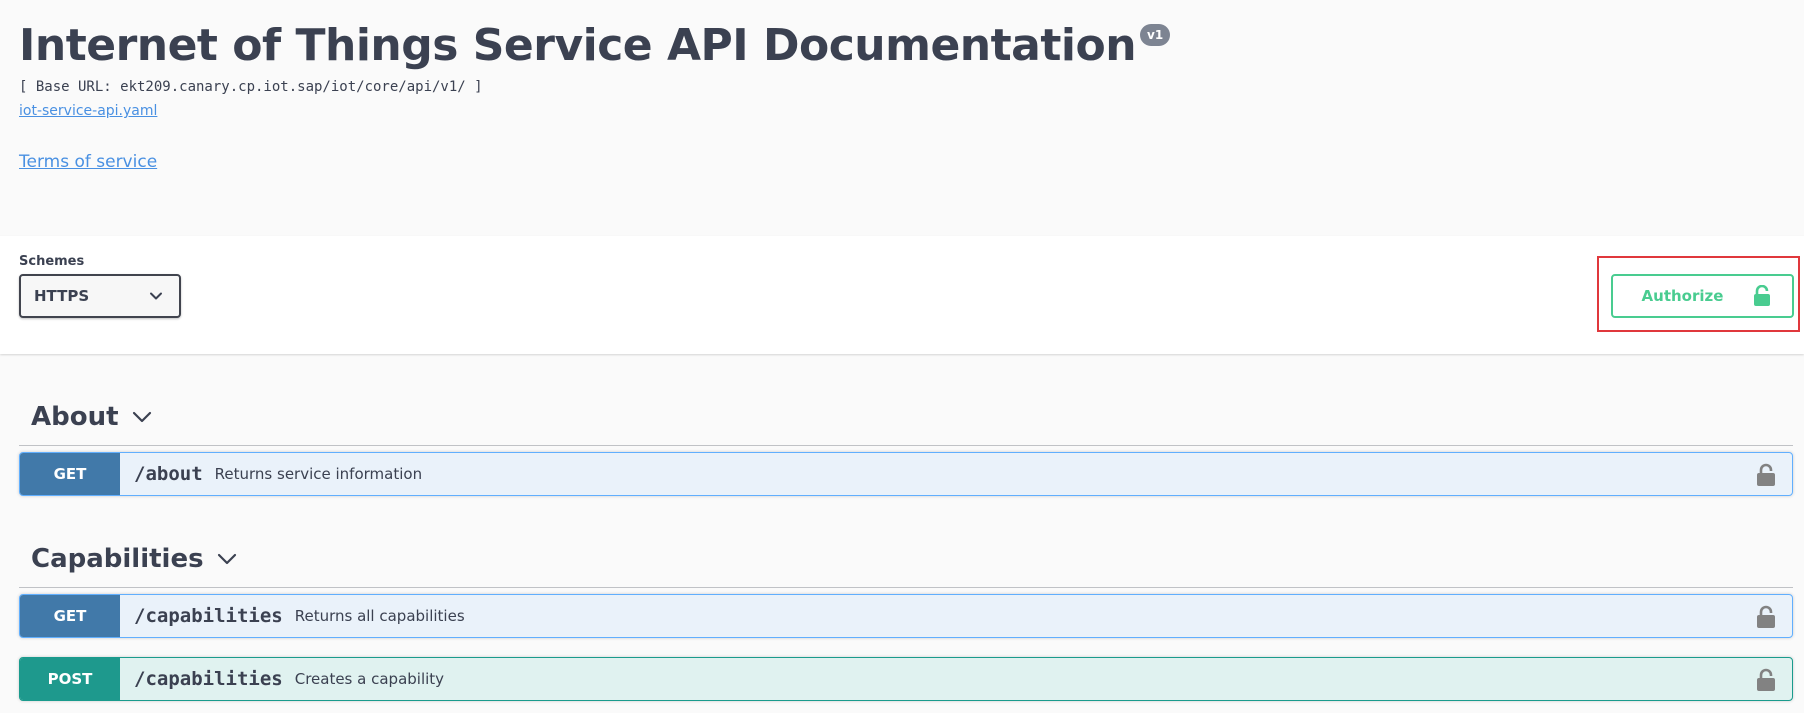  Describe the element at coordinates (906, 679) in the screenshot. I see `operation-post-capabilities: POST /capabilities Creates a capability` at that location.